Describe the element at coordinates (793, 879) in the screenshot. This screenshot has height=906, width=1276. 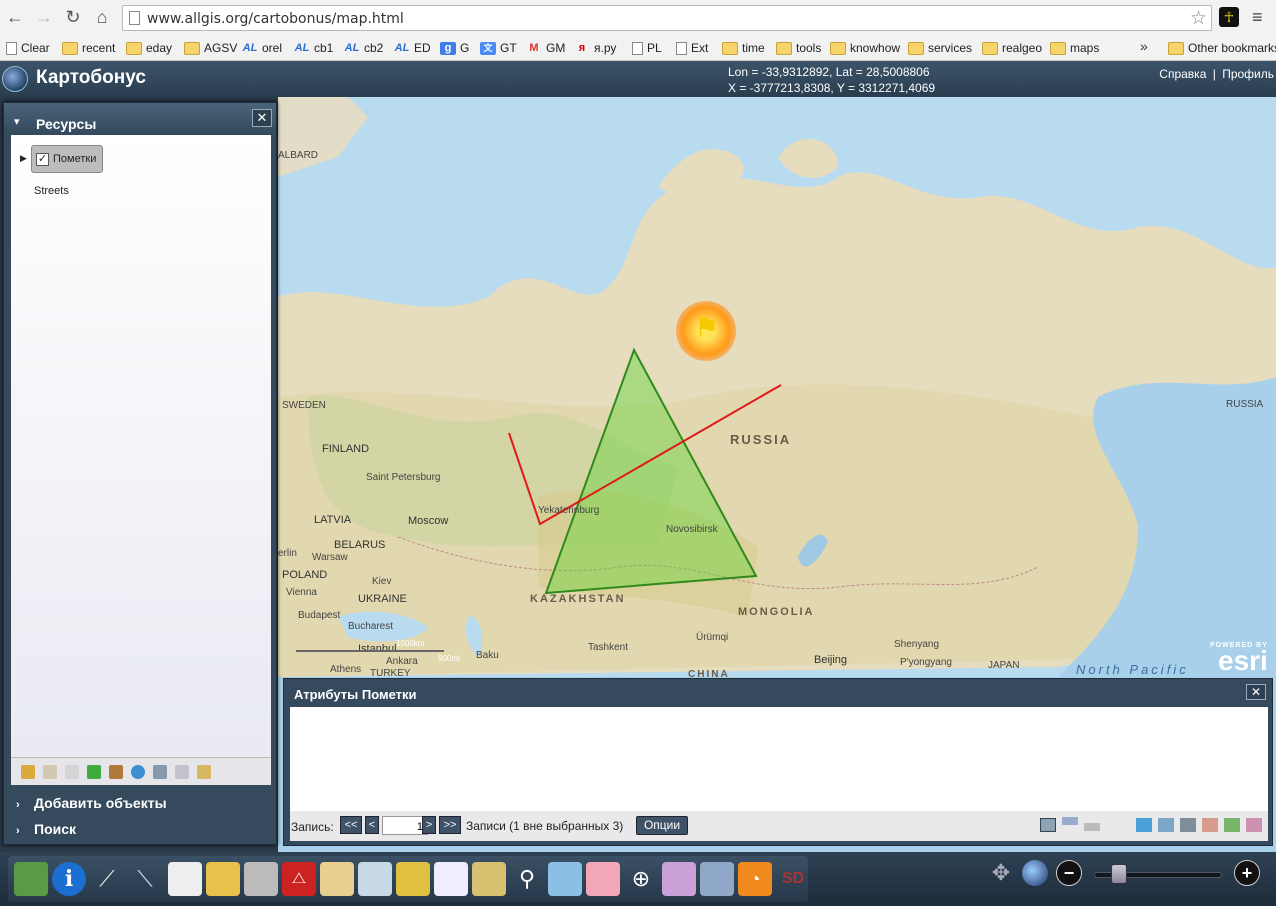
I see `sd-icon: SD` at that location.